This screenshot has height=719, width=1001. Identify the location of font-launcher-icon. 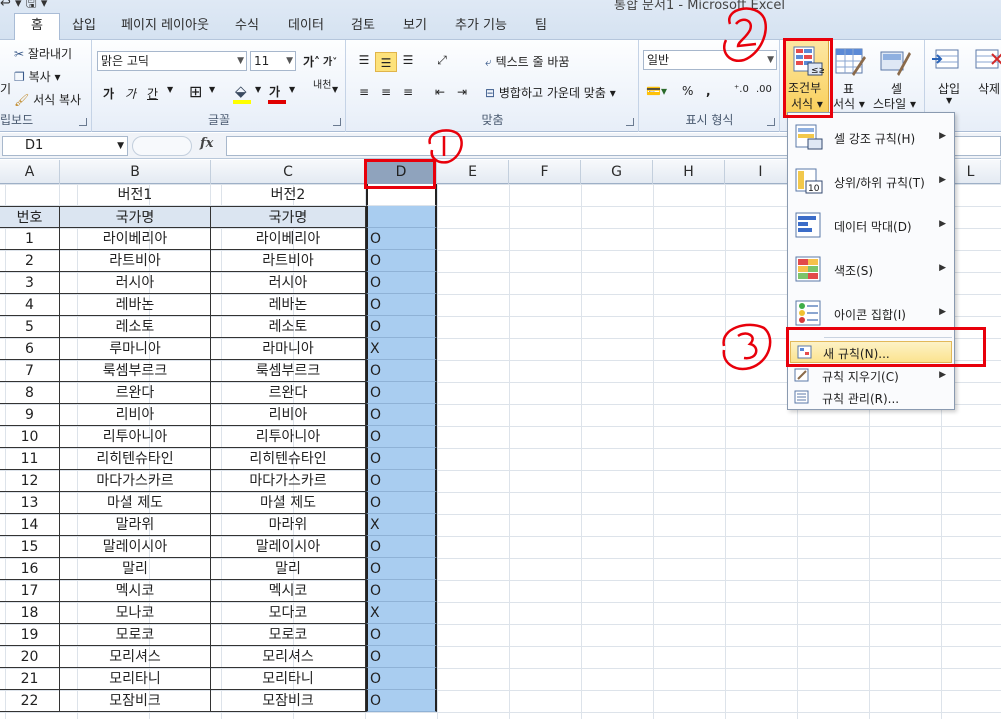
(337, 122).